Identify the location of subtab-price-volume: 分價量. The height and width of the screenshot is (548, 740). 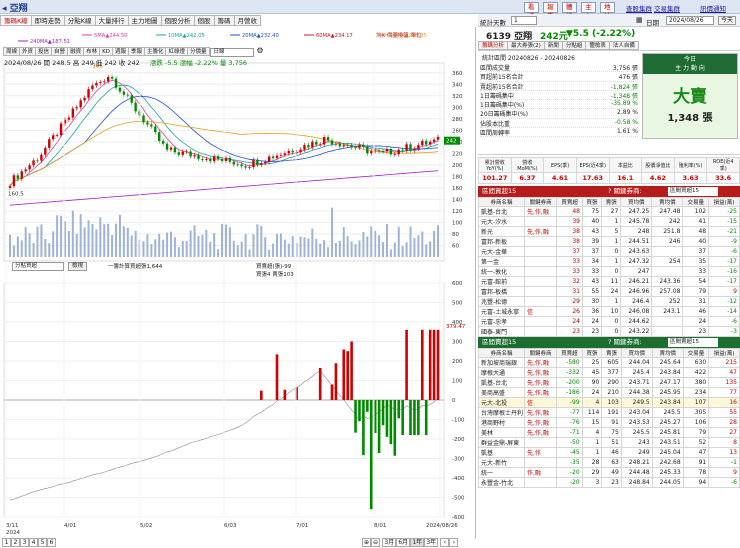
(198, 51).